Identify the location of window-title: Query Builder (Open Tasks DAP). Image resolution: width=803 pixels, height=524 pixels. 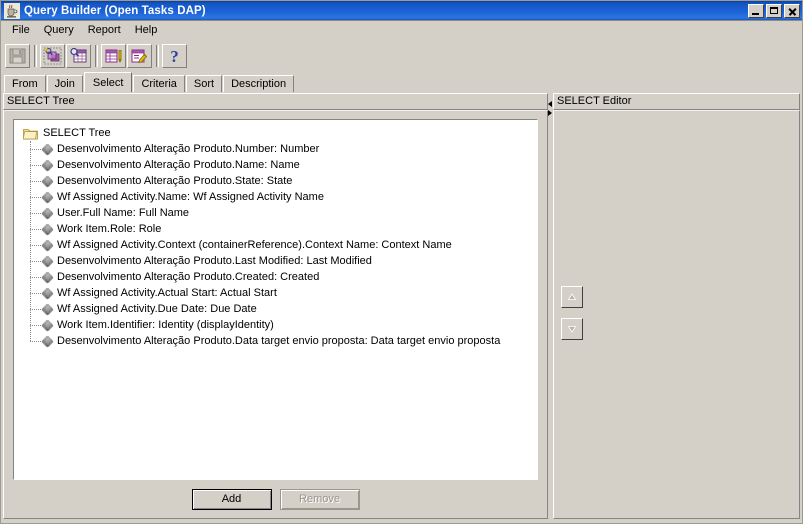
(115, 10).